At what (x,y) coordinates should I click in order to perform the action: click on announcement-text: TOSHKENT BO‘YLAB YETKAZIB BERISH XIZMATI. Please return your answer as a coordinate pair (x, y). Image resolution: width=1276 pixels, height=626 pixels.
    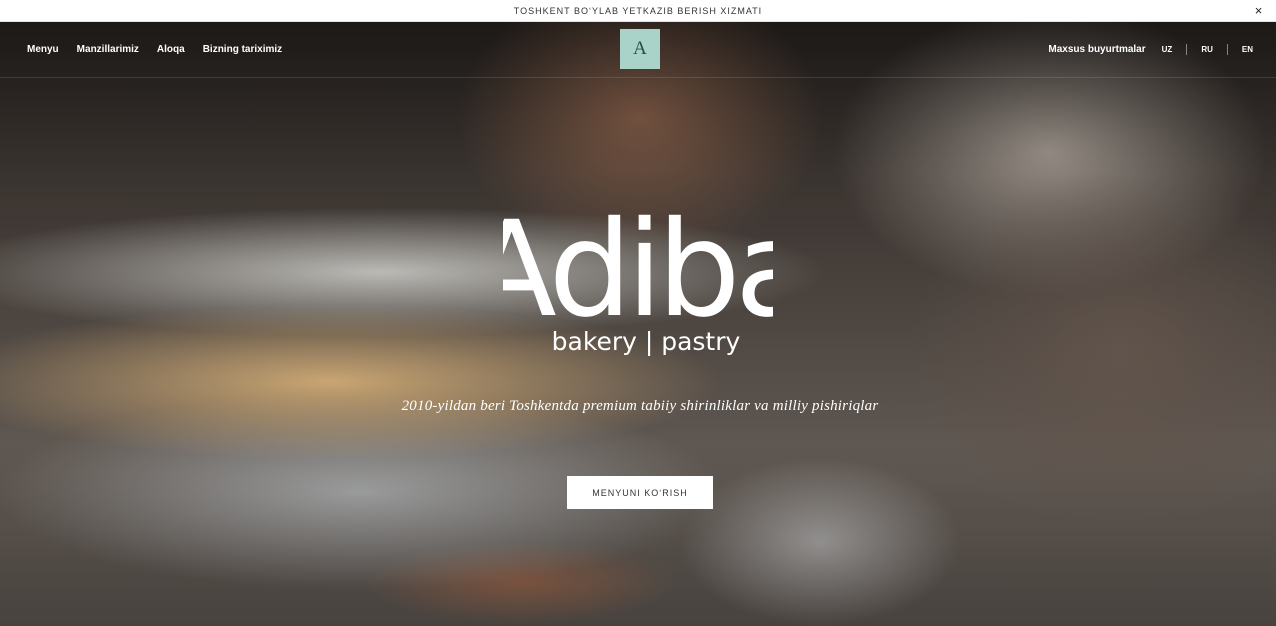
    Looking at the image, I should click on (638, 10).